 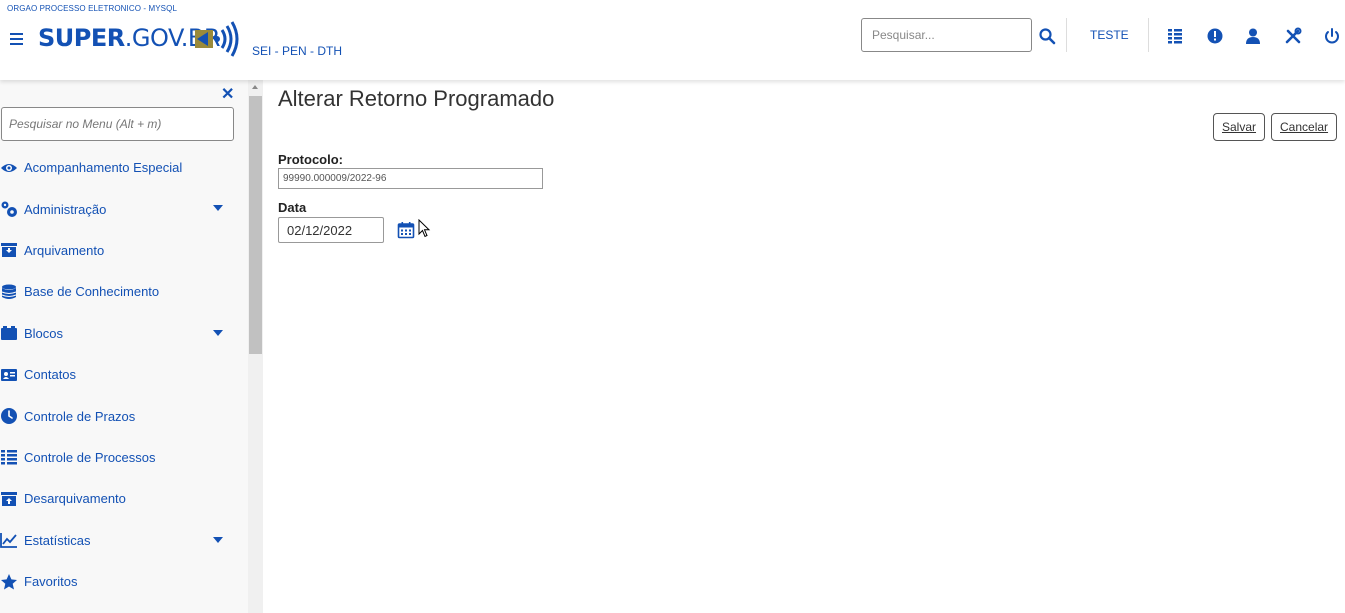 I want to click on chart-line-icon, so click(x=9, y=540).